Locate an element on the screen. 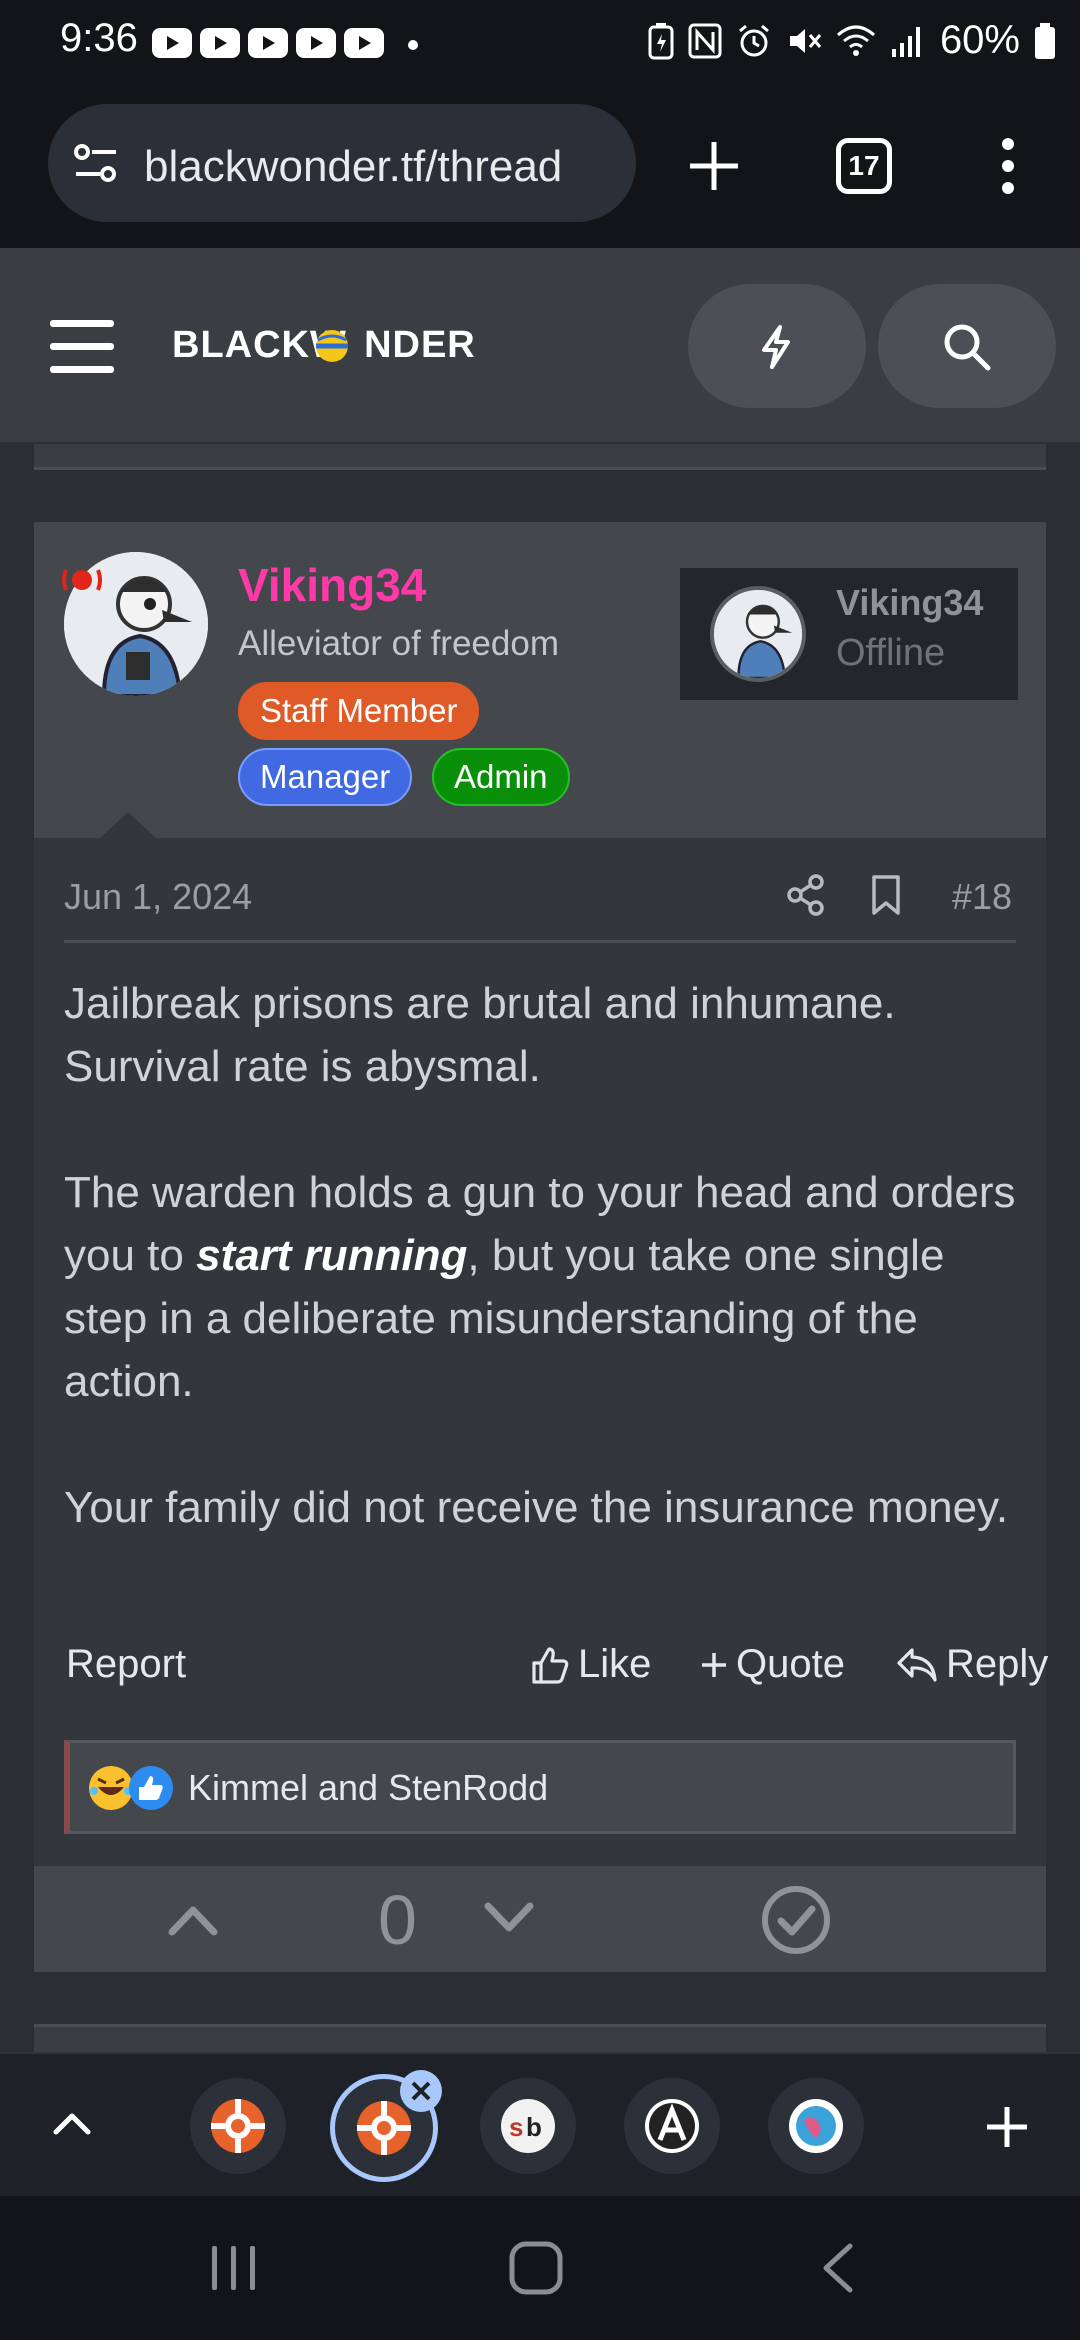  battery-icon is located at coordinates (1045, 40).